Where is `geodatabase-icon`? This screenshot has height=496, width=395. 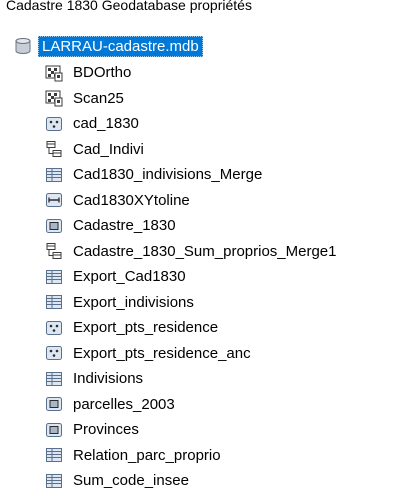 geodatabase-icon is located at coordinates (23, 46).